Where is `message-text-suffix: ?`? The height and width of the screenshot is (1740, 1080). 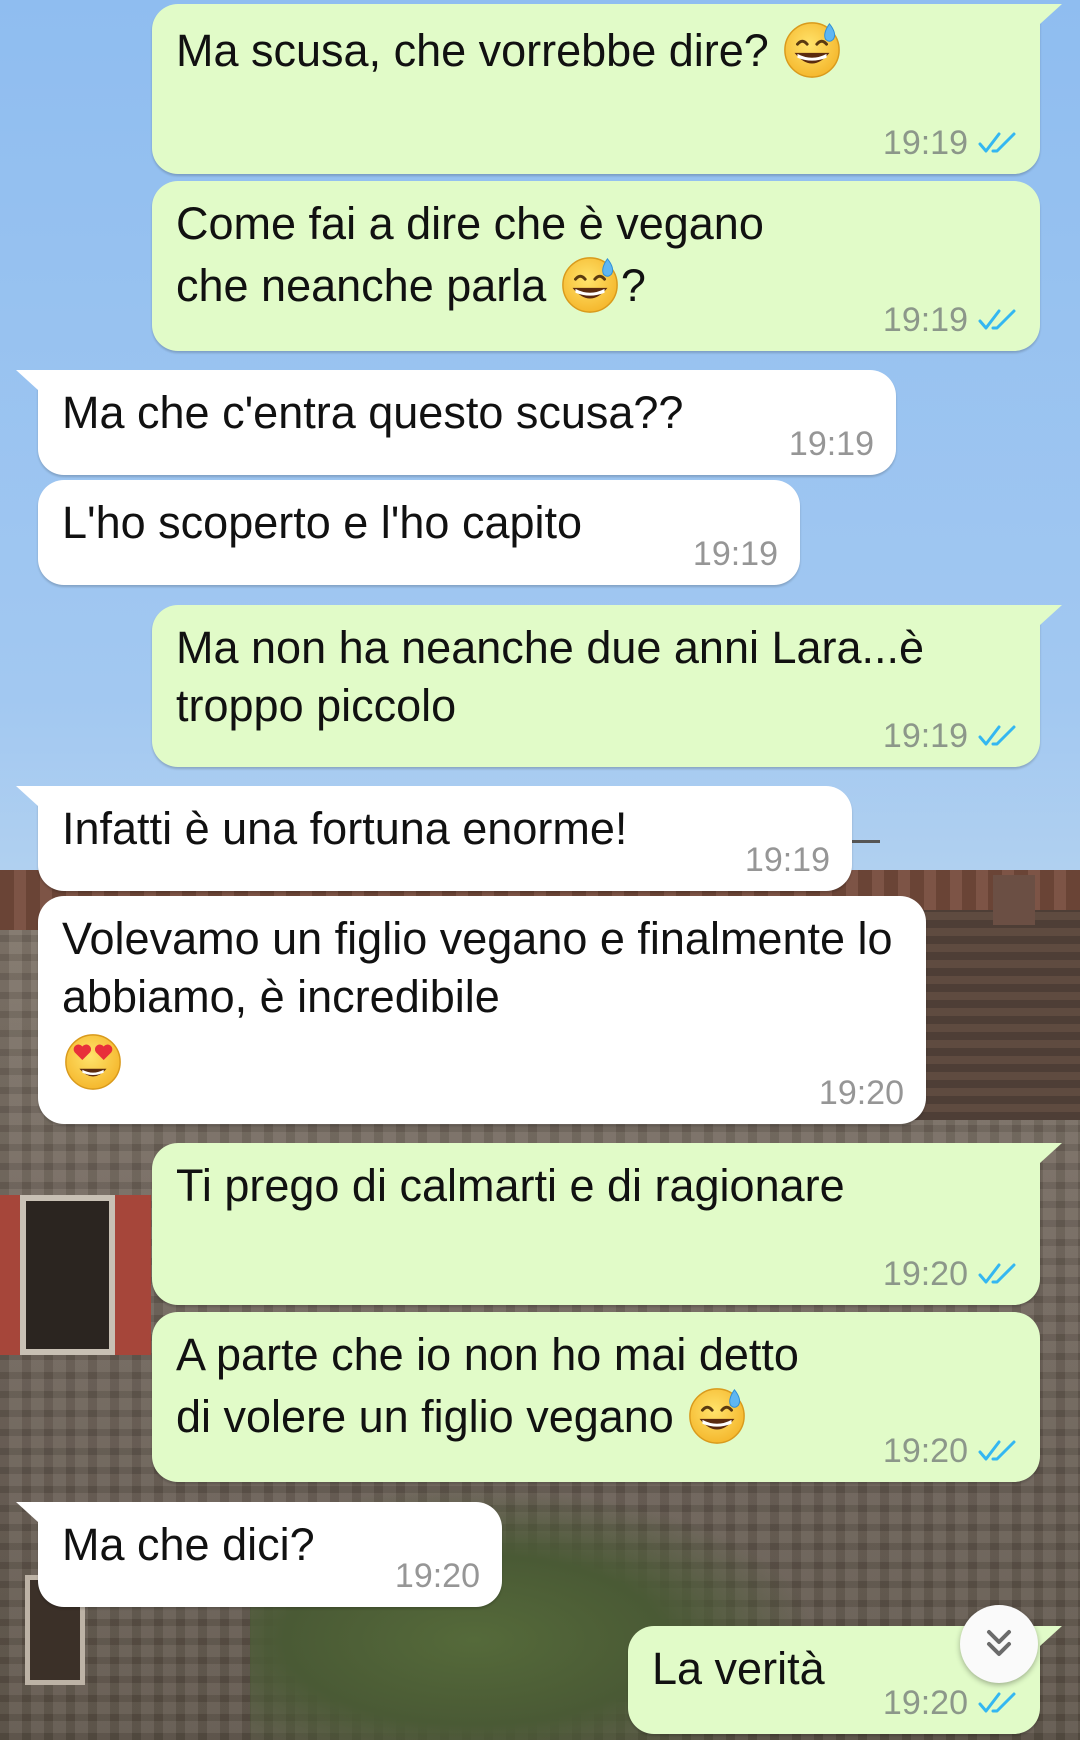
message-text-suffix: ? is located at coordinates (633, 285).